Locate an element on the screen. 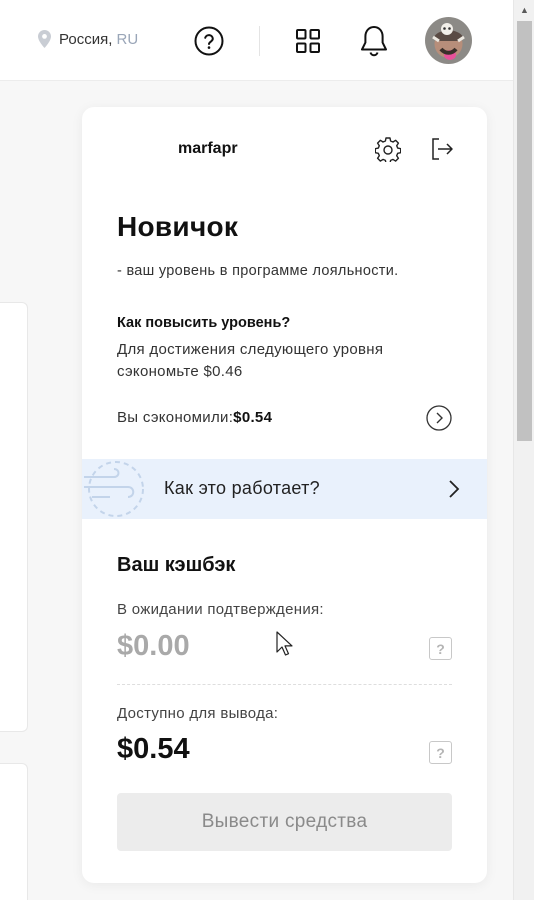  header-divider is located at coordinates (259, 41).